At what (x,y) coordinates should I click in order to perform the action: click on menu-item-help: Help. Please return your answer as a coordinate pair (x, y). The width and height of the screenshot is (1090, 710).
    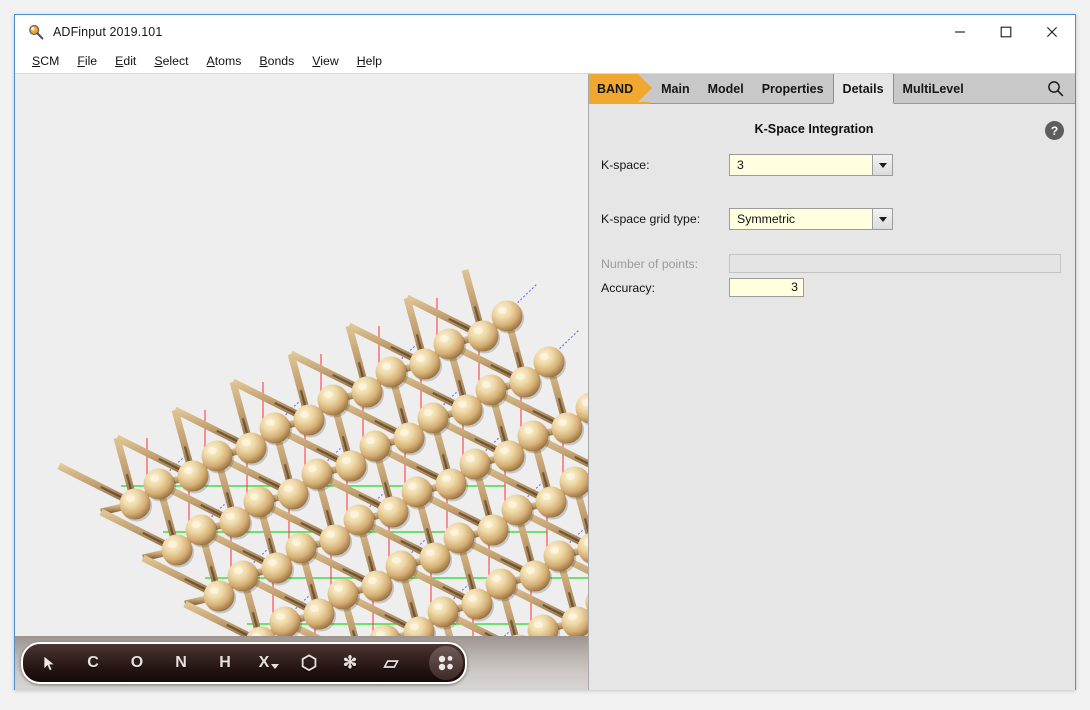
    Looking at the image, I should click on (369, 61).